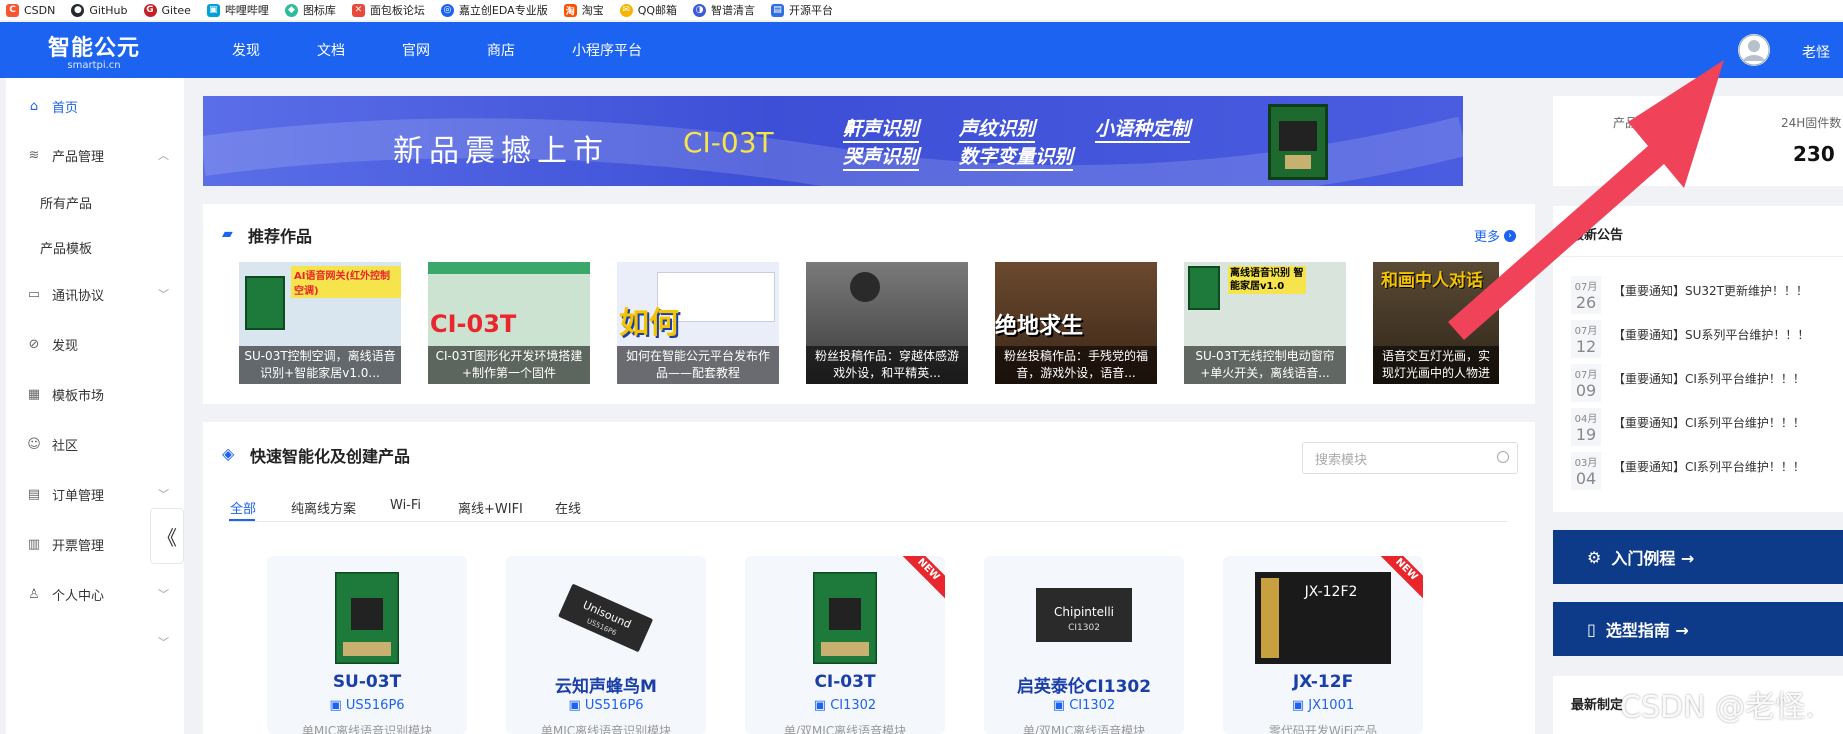 This screenshot has width=1843, height=734. Describe the element at coordinates (331, 50) in the screenshot. I see `nav-docs: 文档` at that location.